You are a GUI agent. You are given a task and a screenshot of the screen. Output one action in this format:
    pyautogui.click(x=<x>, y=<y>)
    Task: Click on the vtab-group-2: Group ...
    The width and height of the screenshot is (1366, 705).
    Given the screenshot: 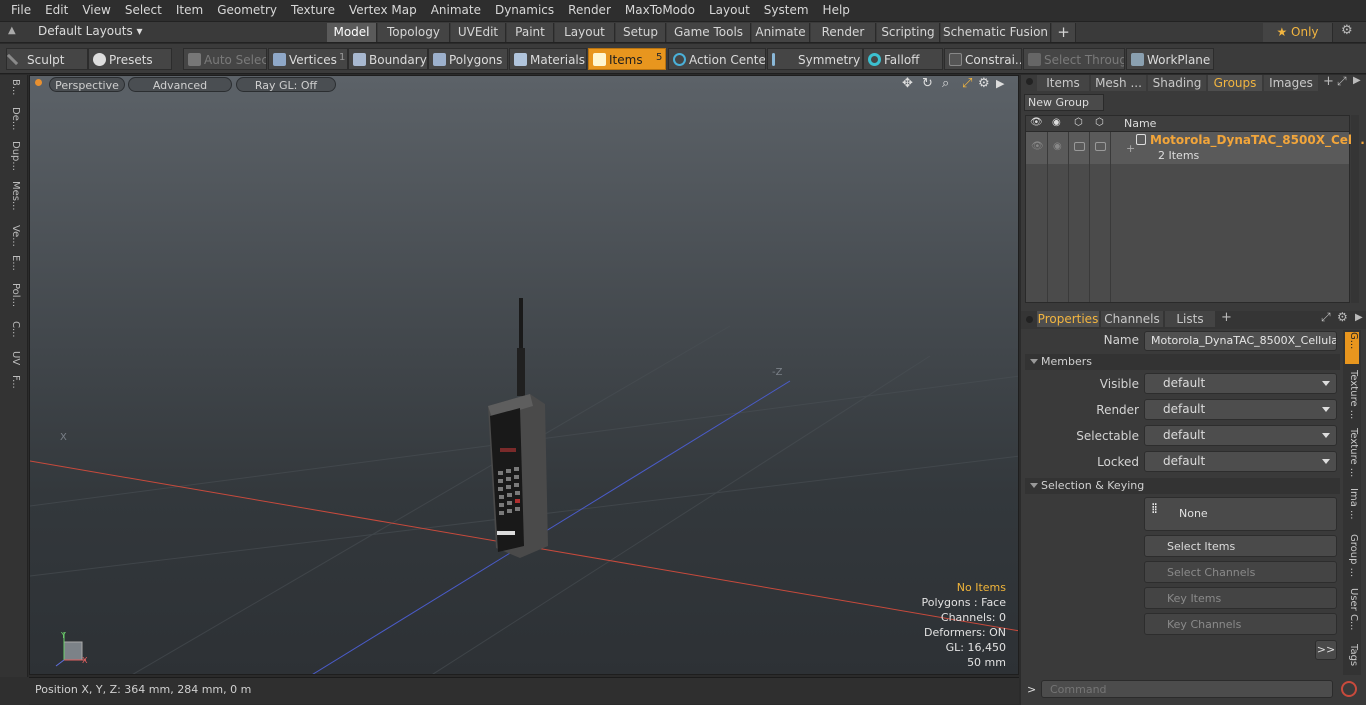 What is the action you would take?
    pyautogui.click(x=1352, y=559)
    